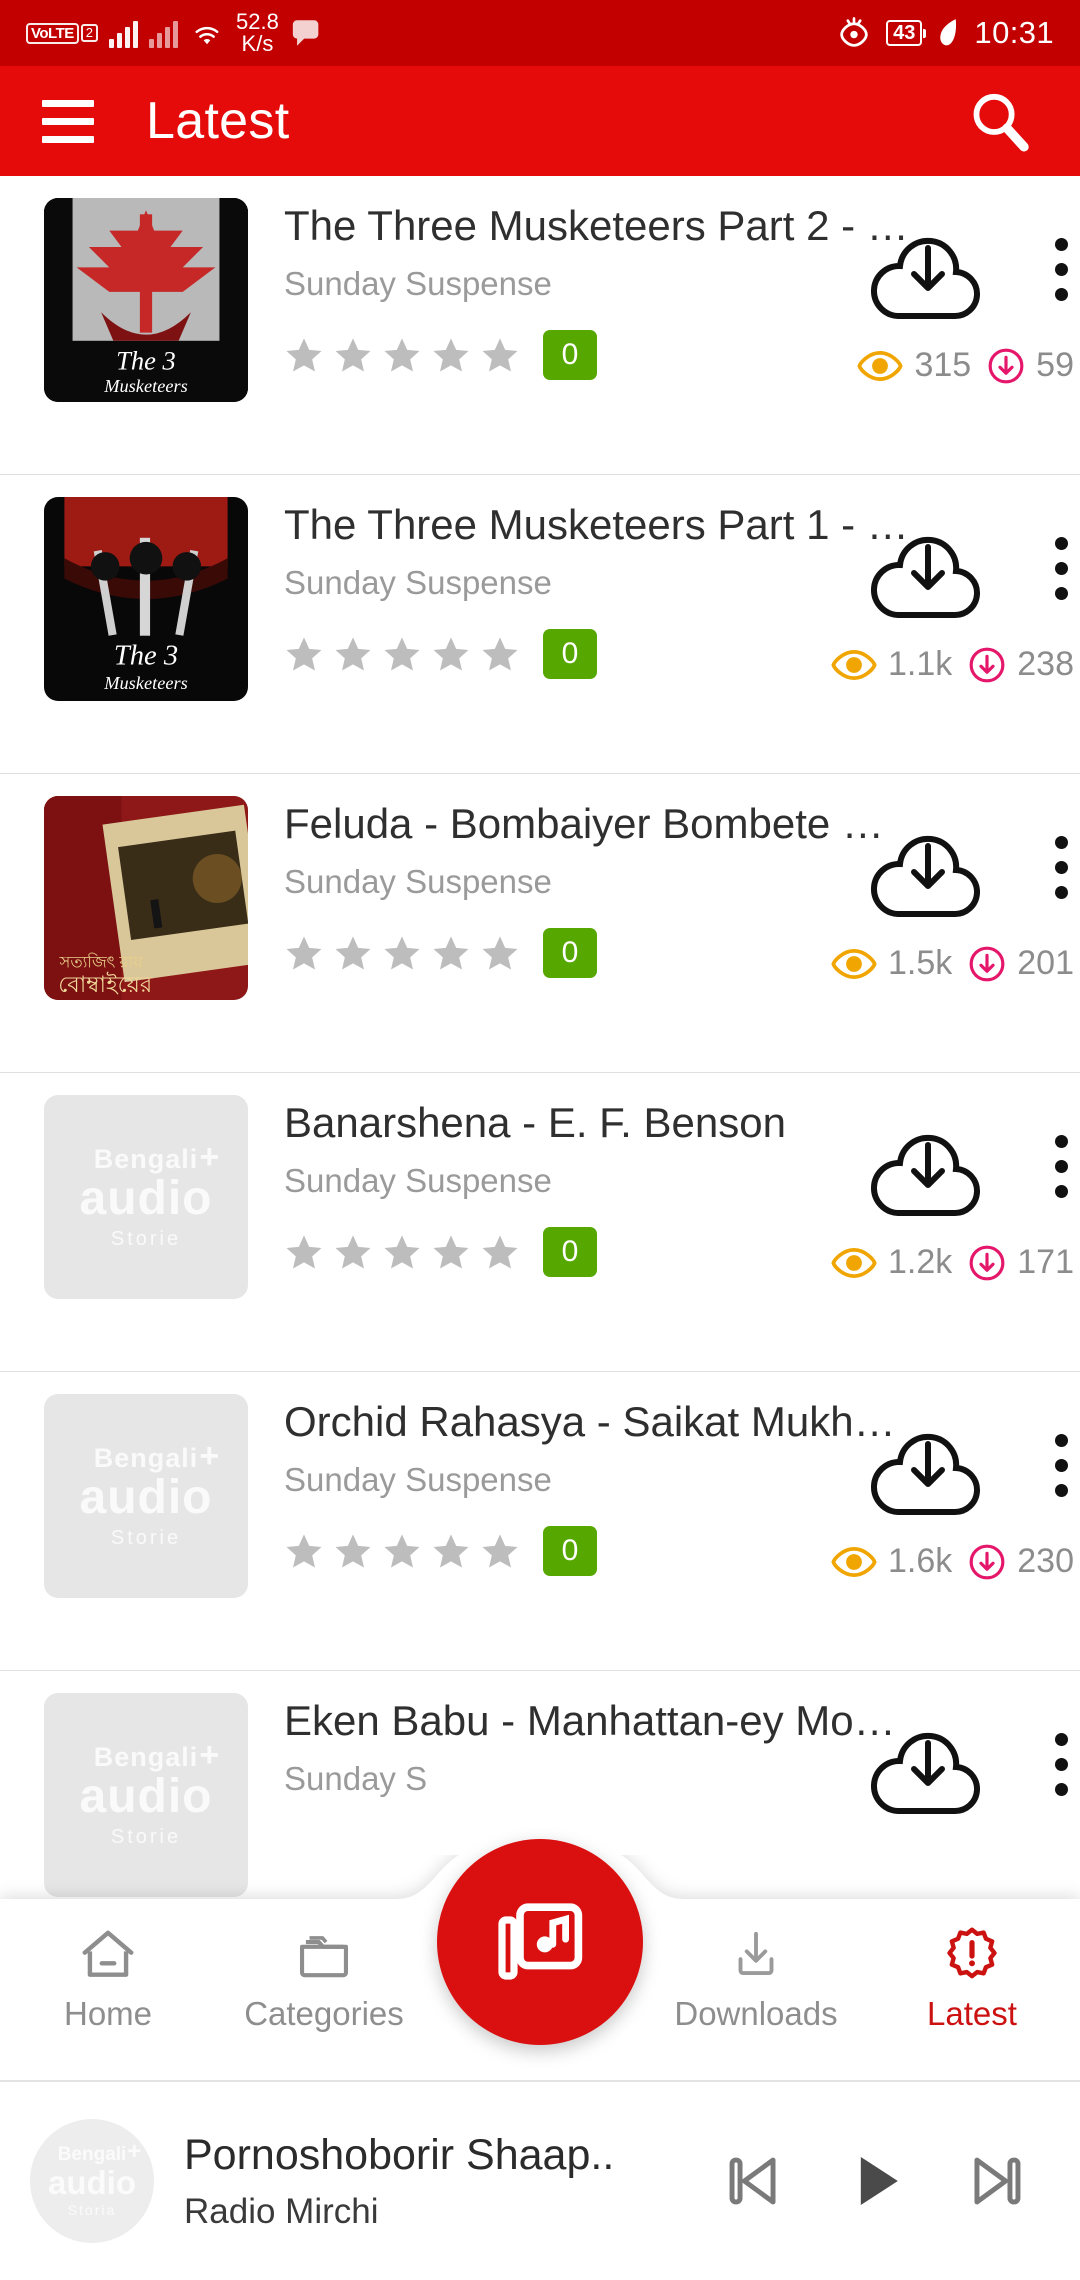  Describe the element at coordinates (753, 2181) in the screenshot. I see `skip-previous-icon` at that location.